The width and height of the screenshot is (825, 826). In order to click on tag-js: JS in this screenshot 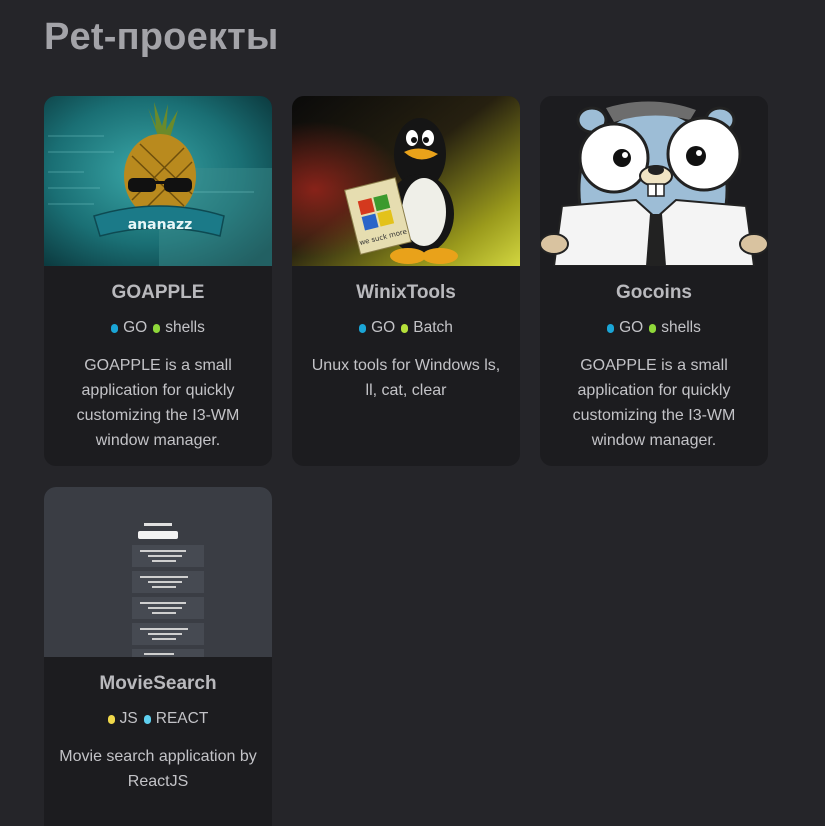, I will do `click(122, 719)`.